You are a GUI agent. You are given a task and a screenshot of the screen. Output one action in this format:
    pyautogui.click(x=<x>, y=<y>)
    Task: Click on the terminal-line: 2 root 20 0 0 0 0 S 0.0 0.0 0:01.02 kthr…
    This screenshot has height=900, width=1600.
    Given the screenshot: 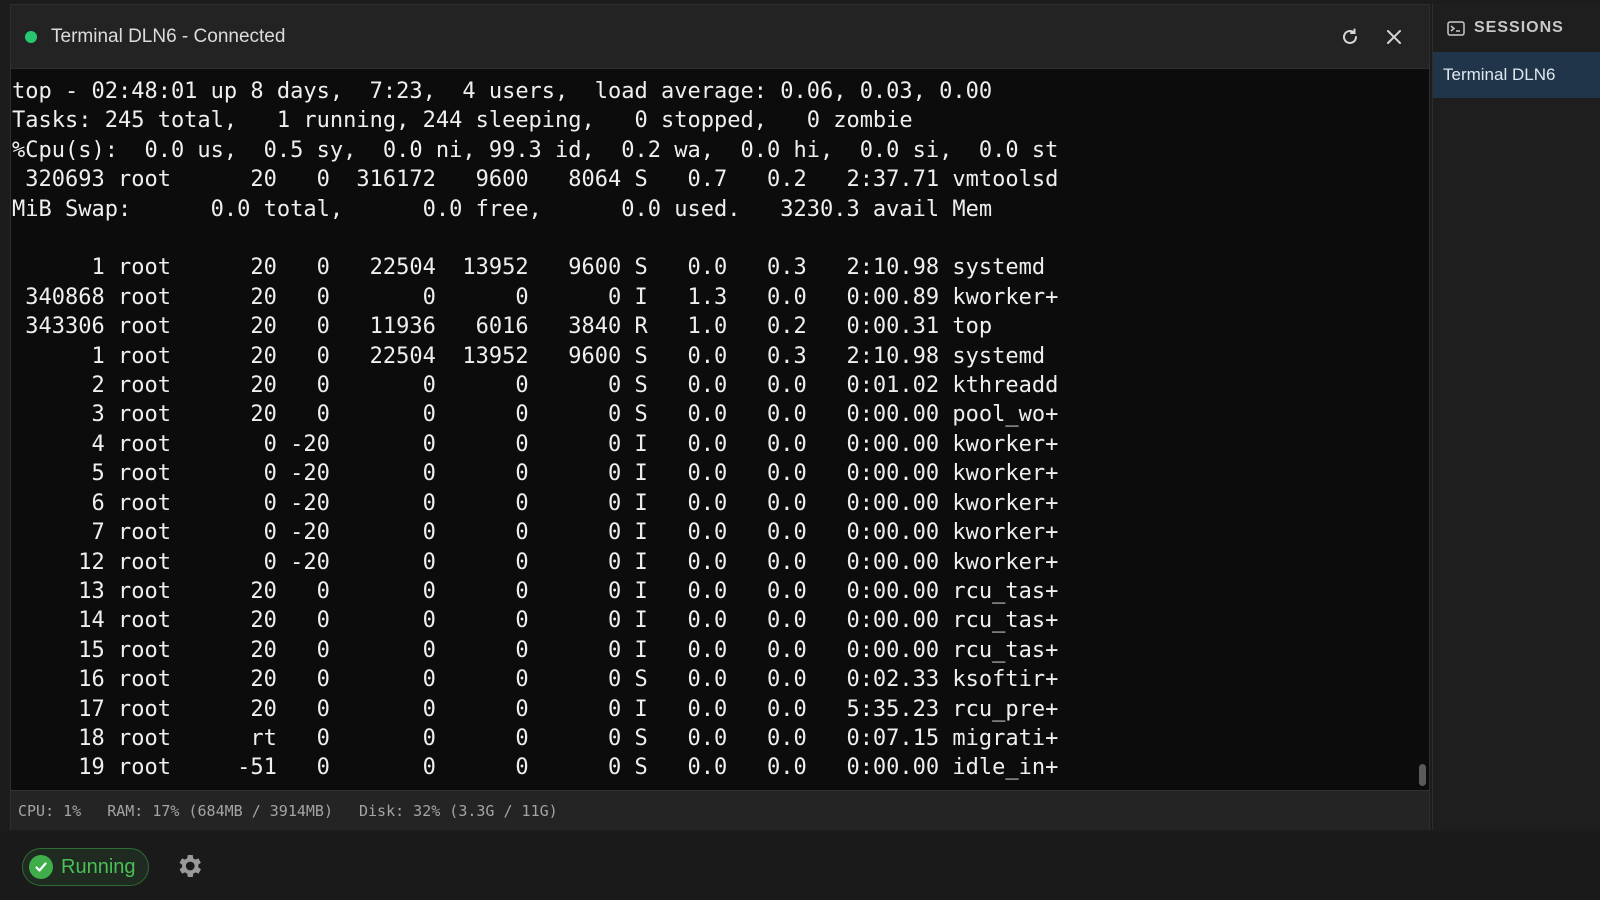 What is the action you would take?
    pyautogui.click(x=535, y=386)
    